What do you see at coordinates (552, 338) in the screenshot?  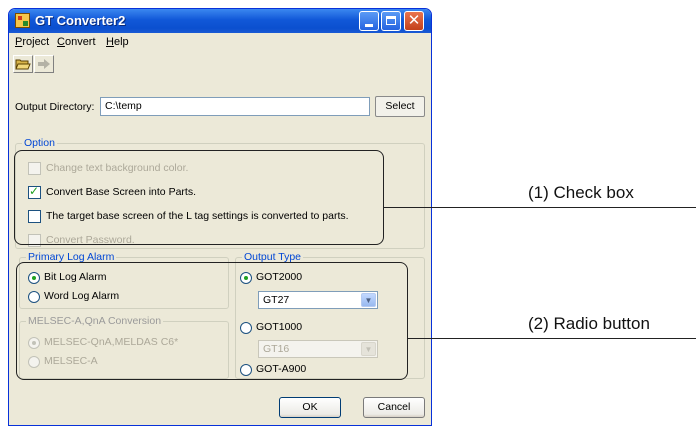 I see `radio-callout-line` at bounding box center [552, 338].